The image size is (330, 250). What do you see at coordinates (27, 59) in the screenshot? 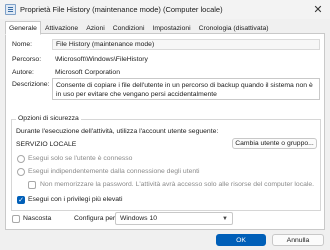
I see `path-label: Percorso:` at bounding box center [27, 59].